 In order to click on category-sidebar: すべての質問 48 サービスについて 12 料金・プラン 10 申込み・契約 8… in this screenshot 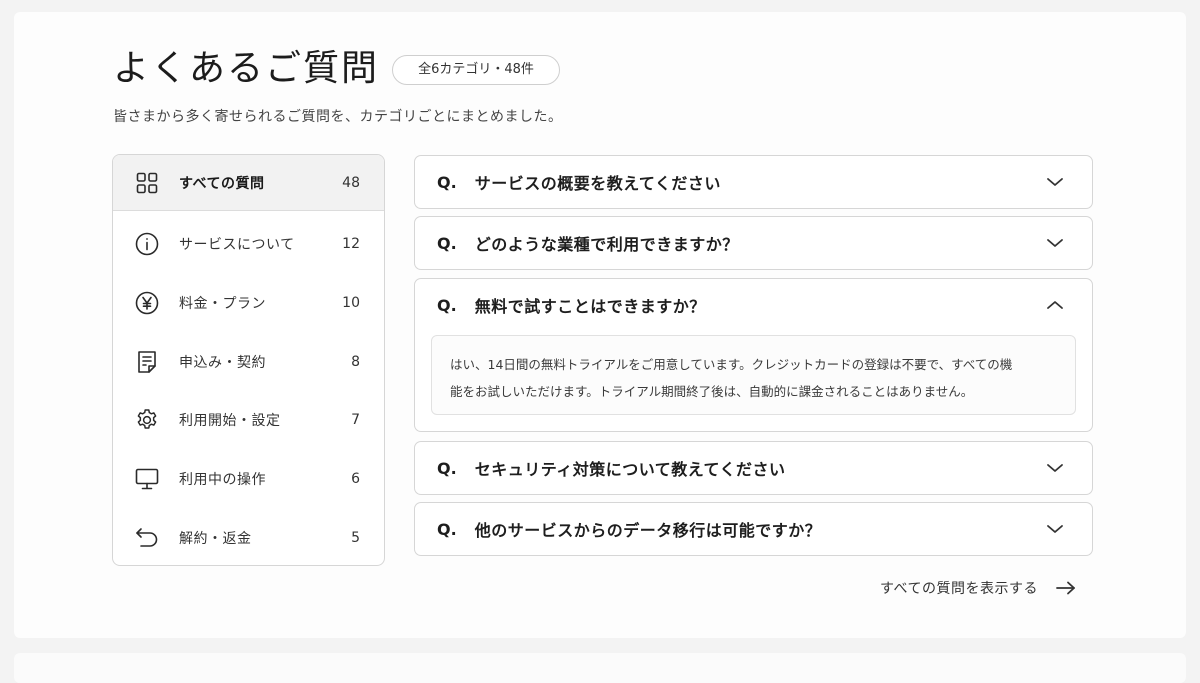, I will do `click(248, 360)`.